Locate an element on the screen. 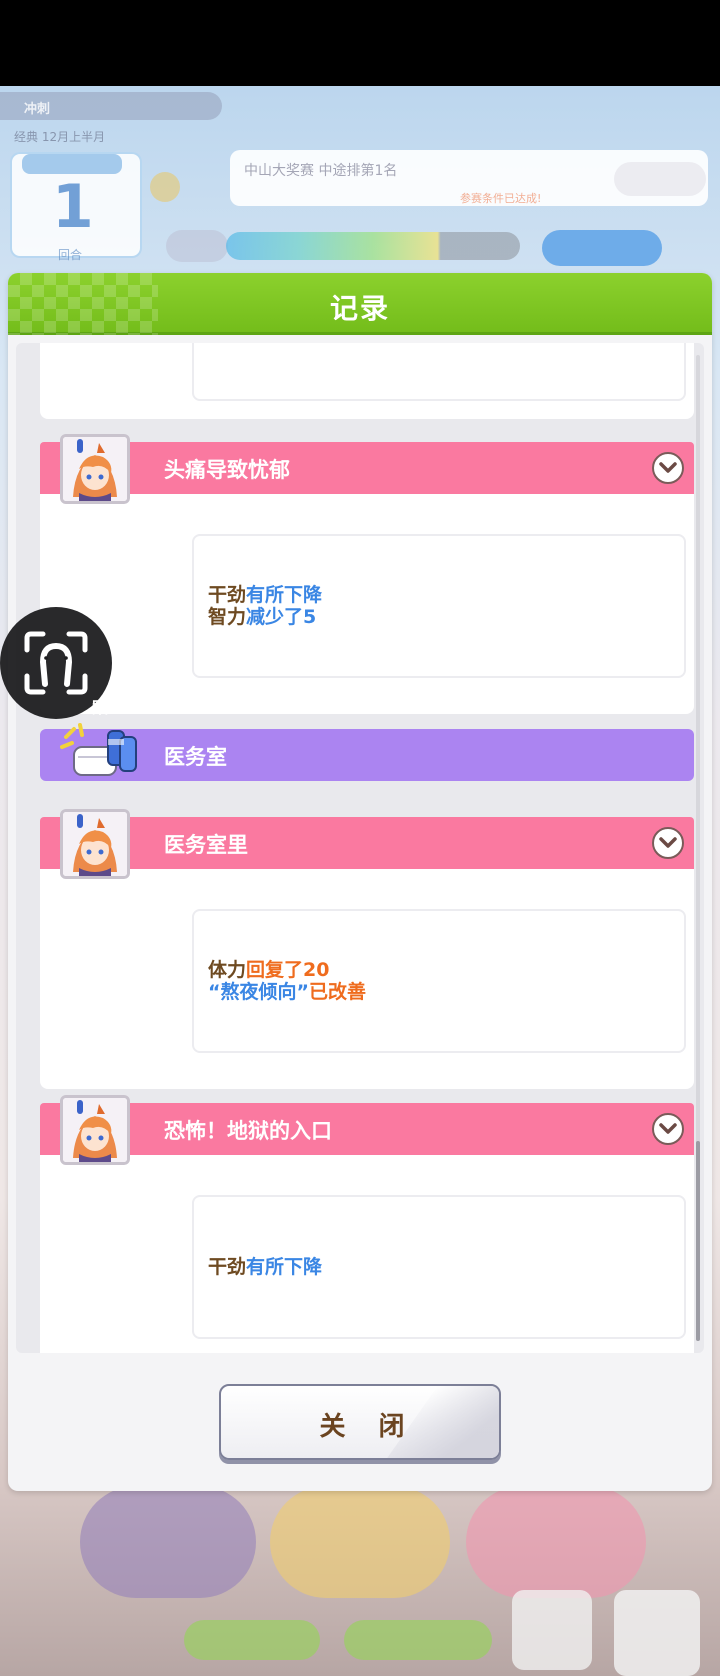  effect-line: “熬夜倾向”已改善 is located at coordinates (287, 992).